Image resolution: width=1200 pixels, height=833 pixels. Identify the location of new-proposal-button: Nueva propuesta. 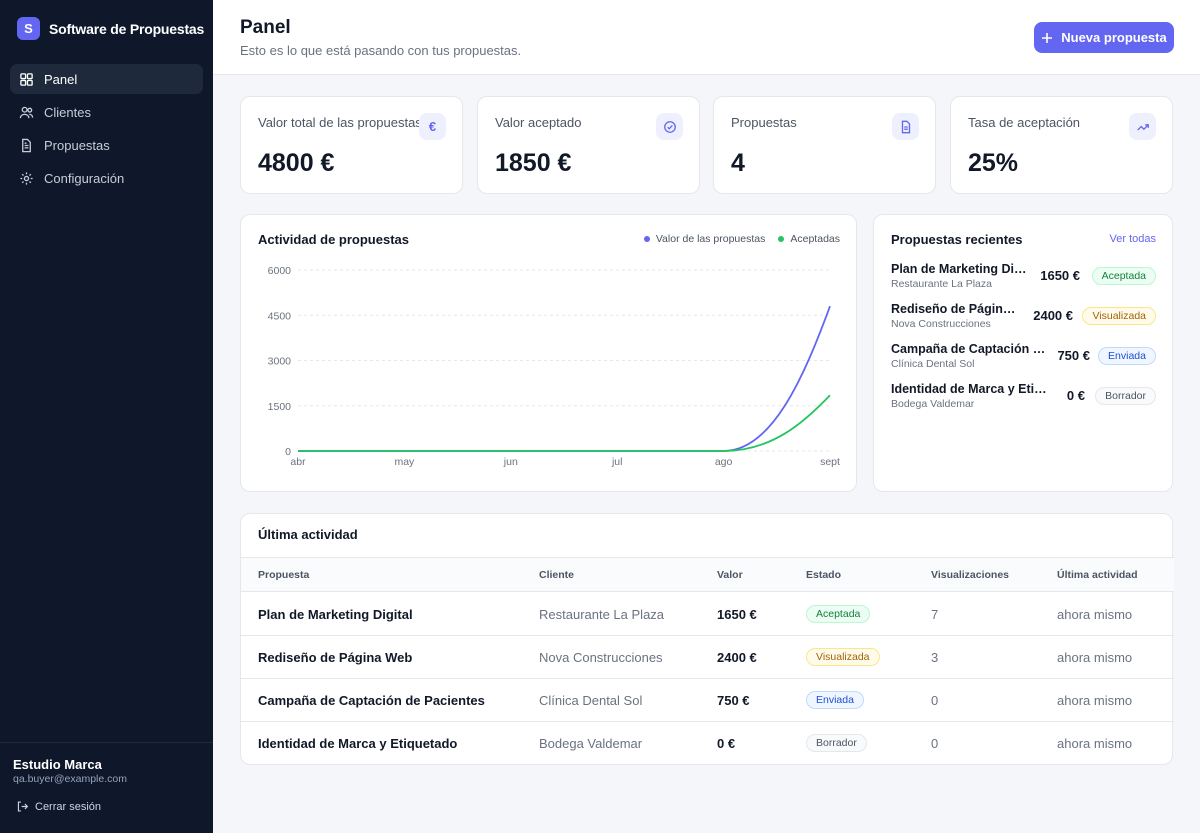
(1104, 37).